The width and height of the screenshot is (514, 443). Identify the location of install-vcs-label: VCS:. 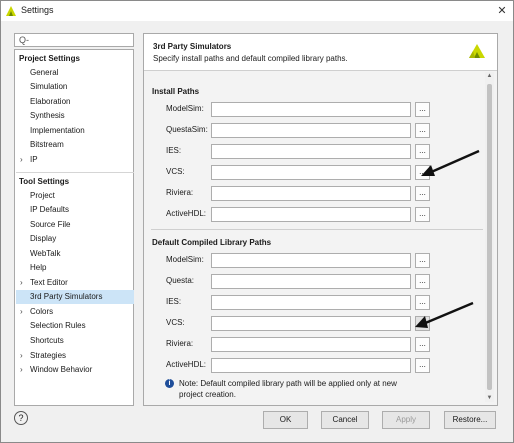
(175, 171).